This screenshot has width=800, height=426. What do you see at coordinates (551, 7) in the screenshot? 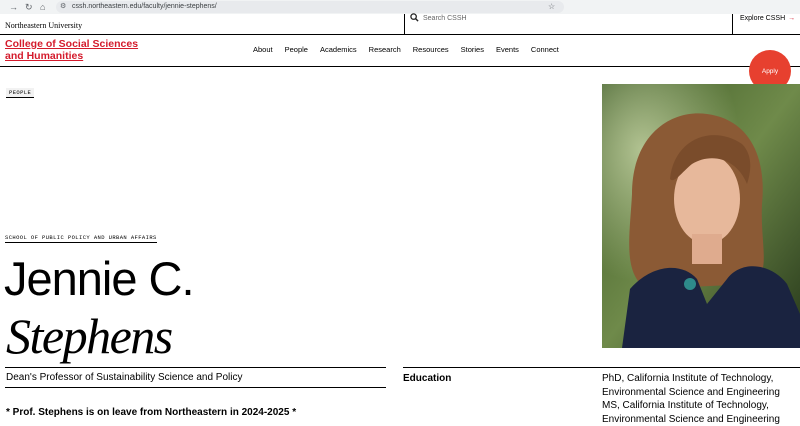
I see `bookmark-star-icon: ☆` at bounding box center [551, 7].